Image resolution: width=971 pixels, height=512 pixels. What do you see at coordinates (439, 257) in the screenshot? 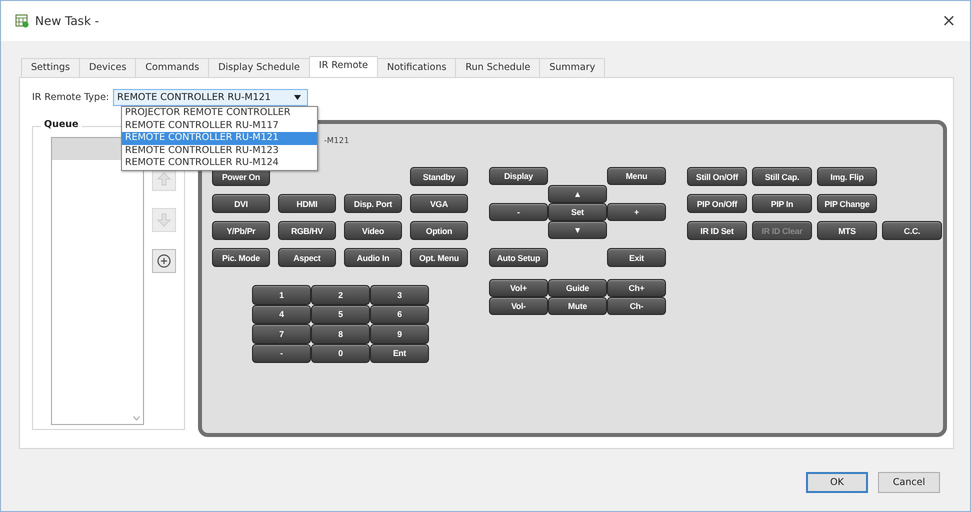
I see `remote-key: Opt. Menu` at bounding box center [439, 257].